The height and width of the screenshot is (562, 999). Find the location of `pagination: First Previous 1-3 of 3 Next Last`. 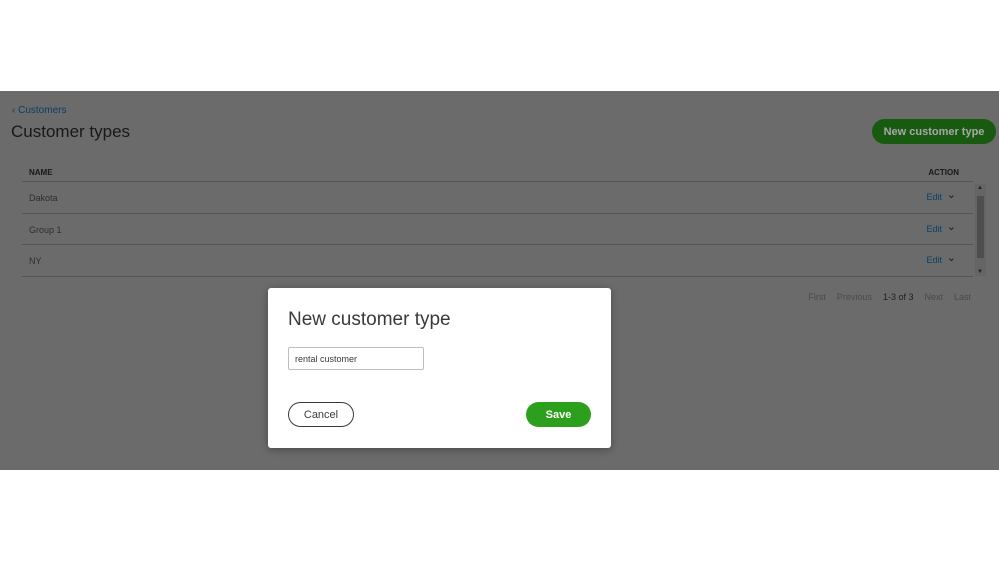

pagination: First Previous 1-3 of 3 Next Last is located at coordinates (889, 297).